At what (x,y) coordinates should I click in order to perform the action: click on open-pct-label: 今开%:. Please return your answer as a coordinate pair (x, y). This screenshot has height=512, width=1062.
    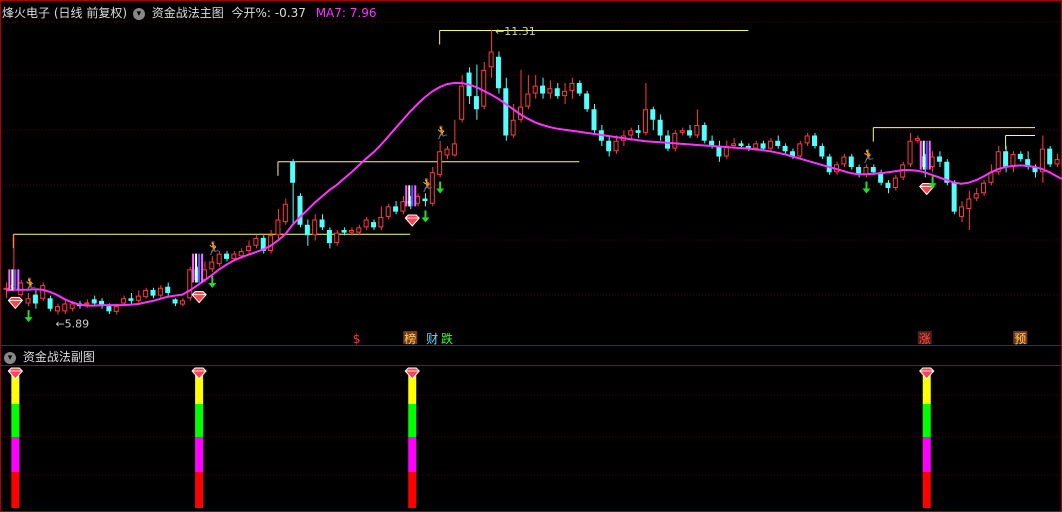
    Looking at the image, I should click on (251, 13).